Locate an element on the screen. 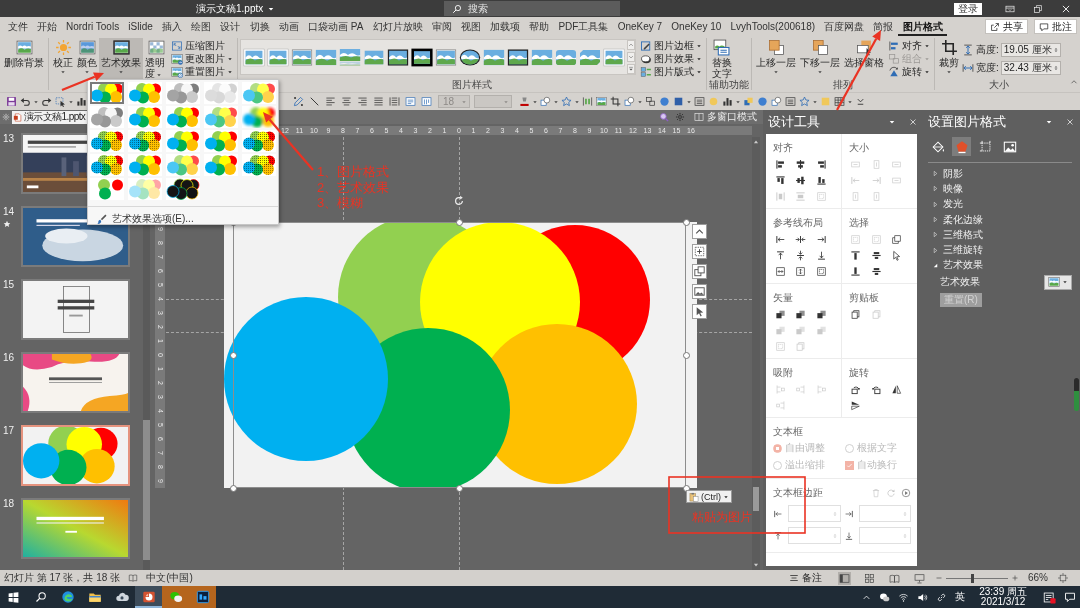 This screenshot has width=1080, height=608. redo-icon is located at coordinates (46, 101).